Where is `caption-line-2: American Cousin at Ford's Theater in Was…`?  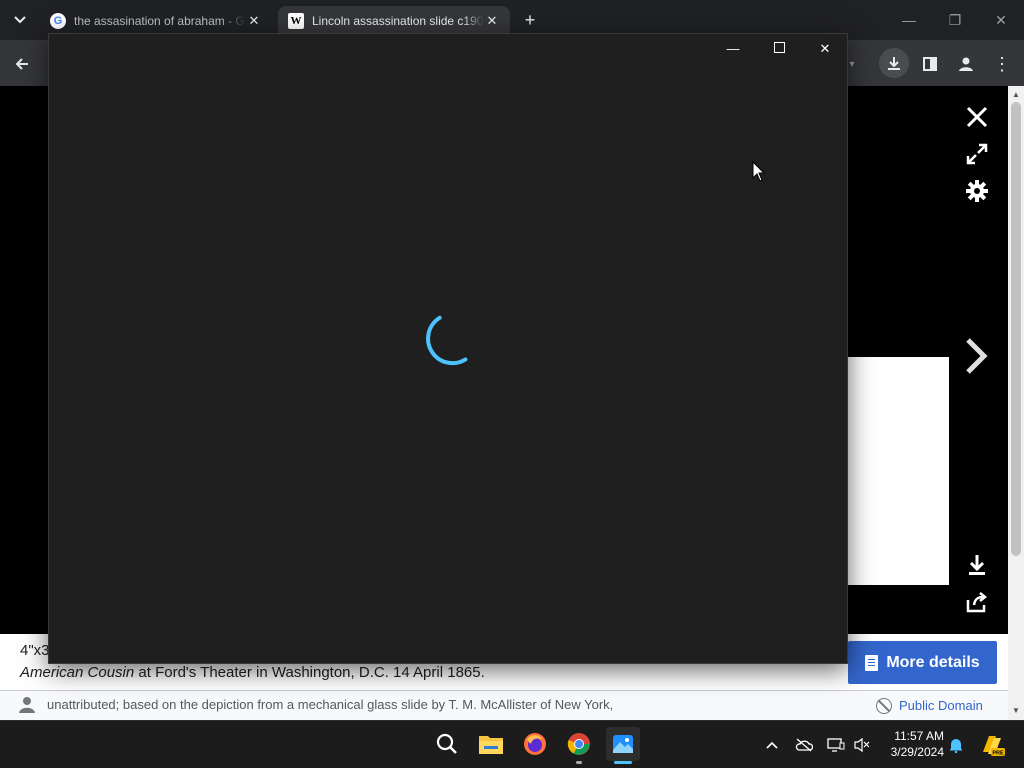
caption-line-2: American Cousin at Ford's Theater in Was… is located at coordinates (252, 672).